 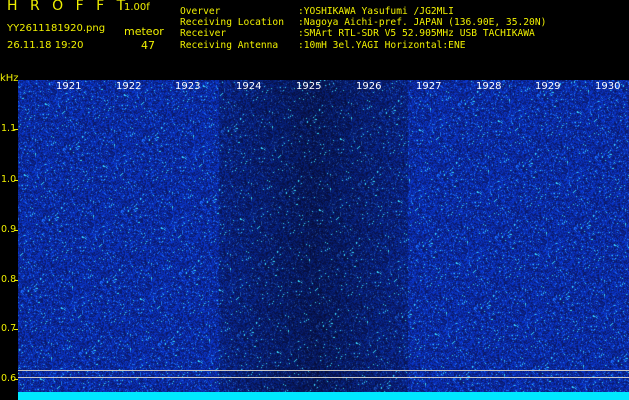 What do you see at coordinates (232, 23) in the screenshot?
I see `info-key: Receiving Location` at bounding box center [232, 23].